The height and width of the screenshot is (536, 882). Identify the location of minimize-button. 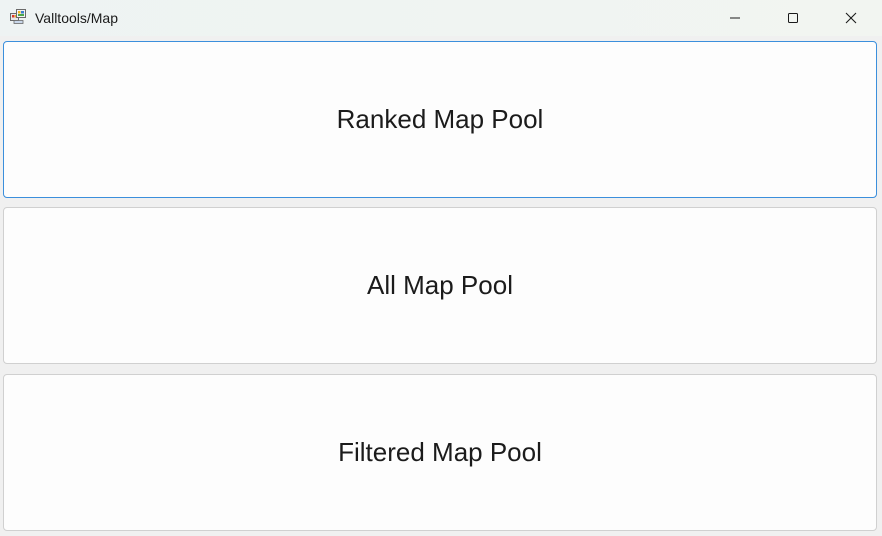
(735, 18).